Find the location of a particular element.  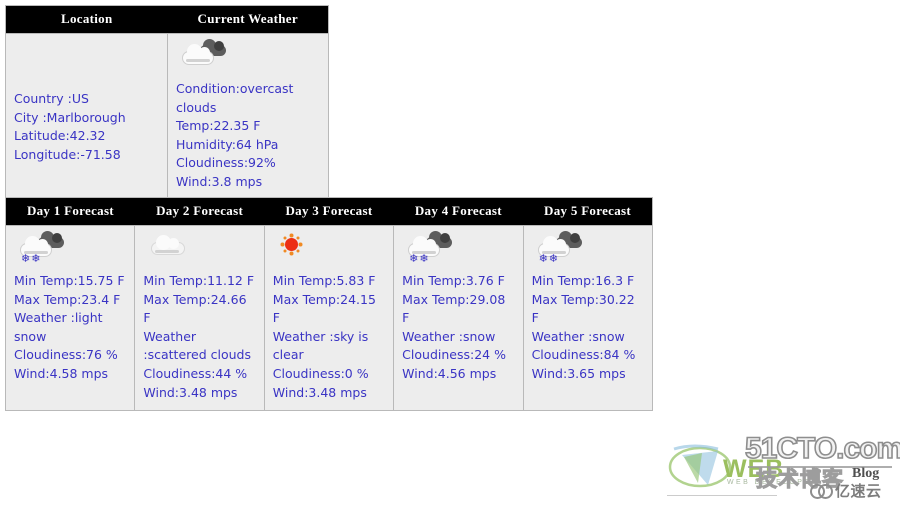

cloudiness-value: Cloudiness:44 % is located at coordinates (195, 373).